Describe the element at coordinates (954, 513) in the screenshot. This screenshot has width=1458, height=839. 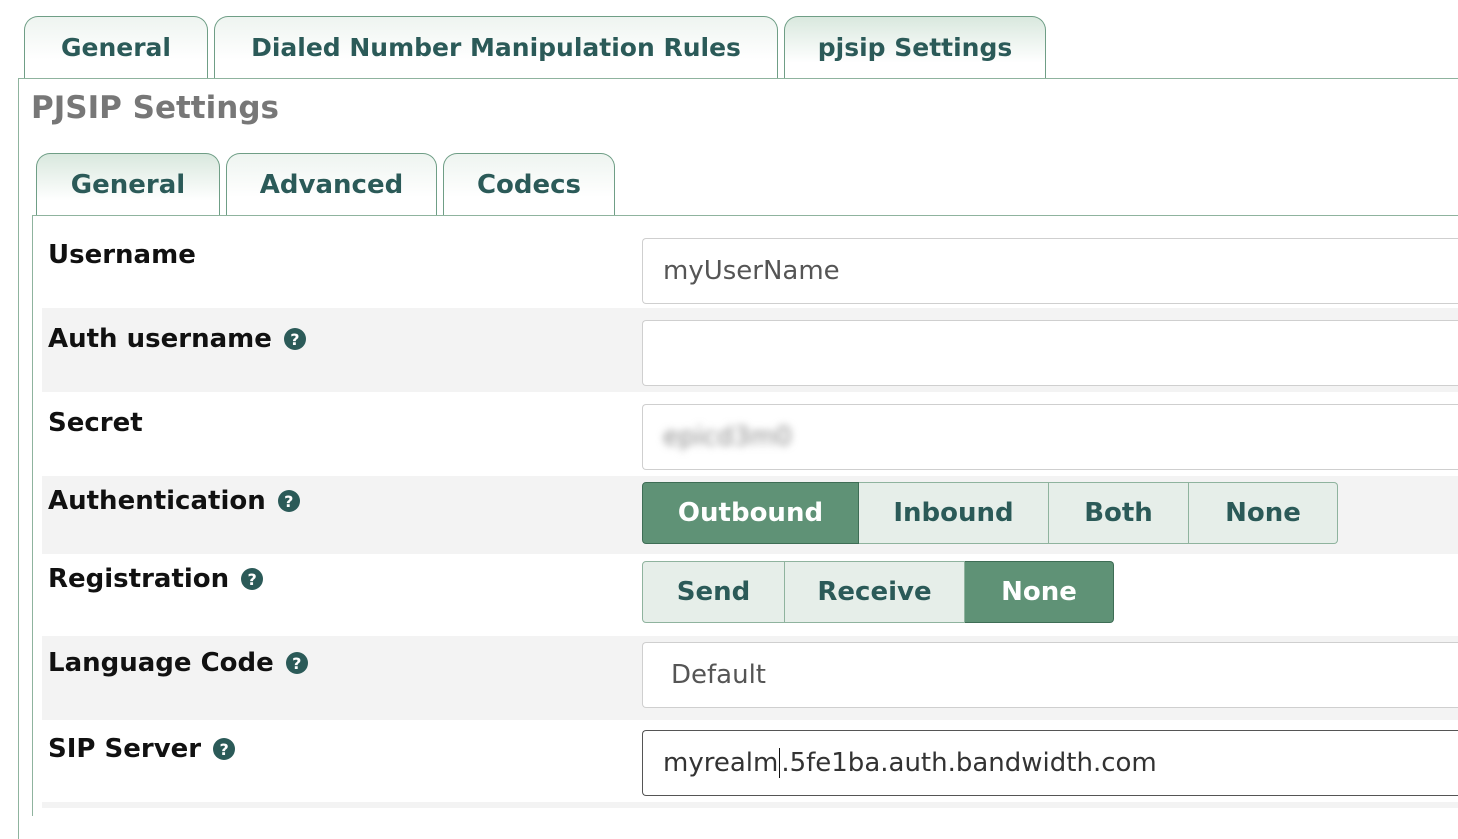
I see `authentication-inbound-button: Inbound` at that location.